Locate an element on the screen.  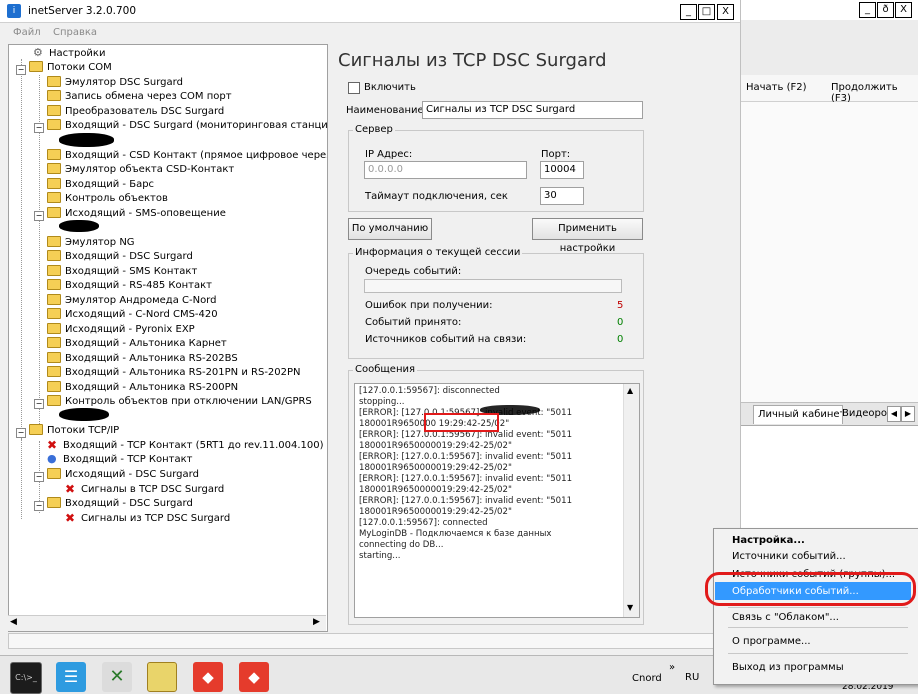
tree-item: Эмулятор объекта CSD-Контакт is located at coordinates (140, 170).